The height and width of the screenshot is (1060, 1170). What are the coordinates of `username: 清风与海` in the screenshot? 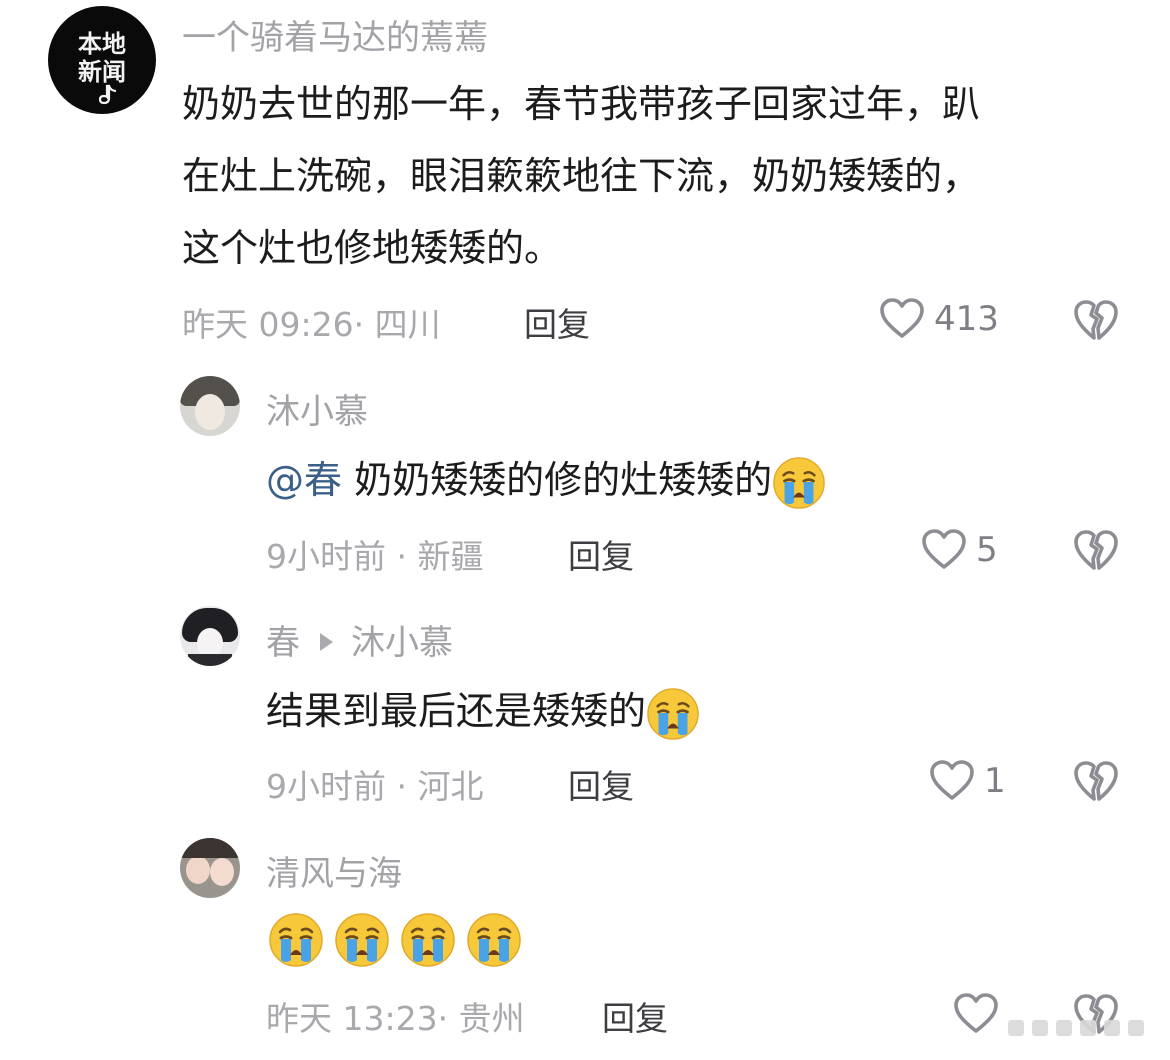 It's located at (334, 870).